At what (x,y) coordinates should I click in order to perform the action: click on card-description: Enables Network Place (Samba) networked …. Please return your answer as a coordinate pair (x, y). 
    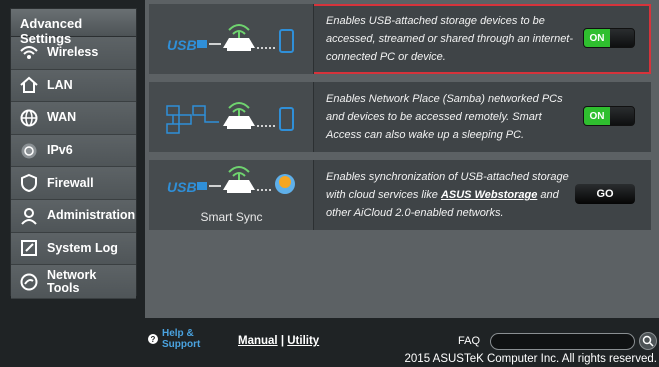
    Looking at the image, I should click on (444, 117).